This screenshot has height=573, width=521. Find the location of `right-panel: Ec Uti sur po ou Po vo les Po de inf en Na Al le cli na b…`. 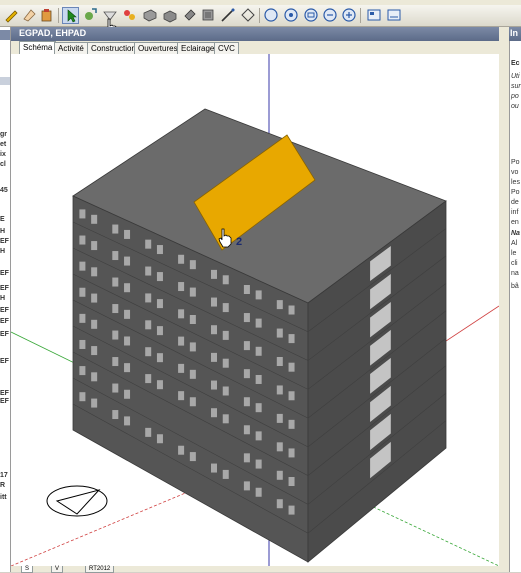

right-panel: Ec Uti sur po ou Po vo les Po de inf en Na Al le cli na b… is located at coordinates (515, 299).